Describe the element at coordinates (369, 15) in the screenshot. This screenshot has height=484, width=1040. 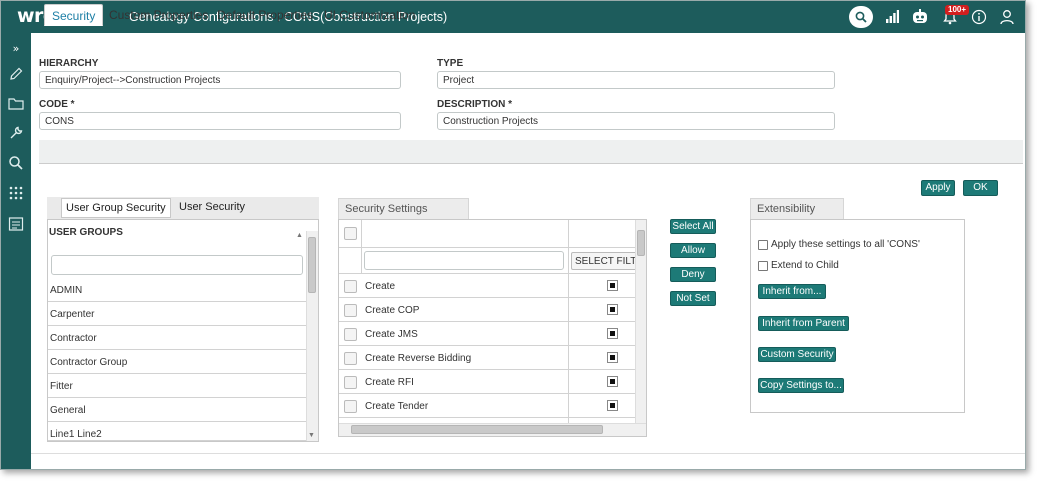
I see `tab-ui-customization: UI Customization` at that location.